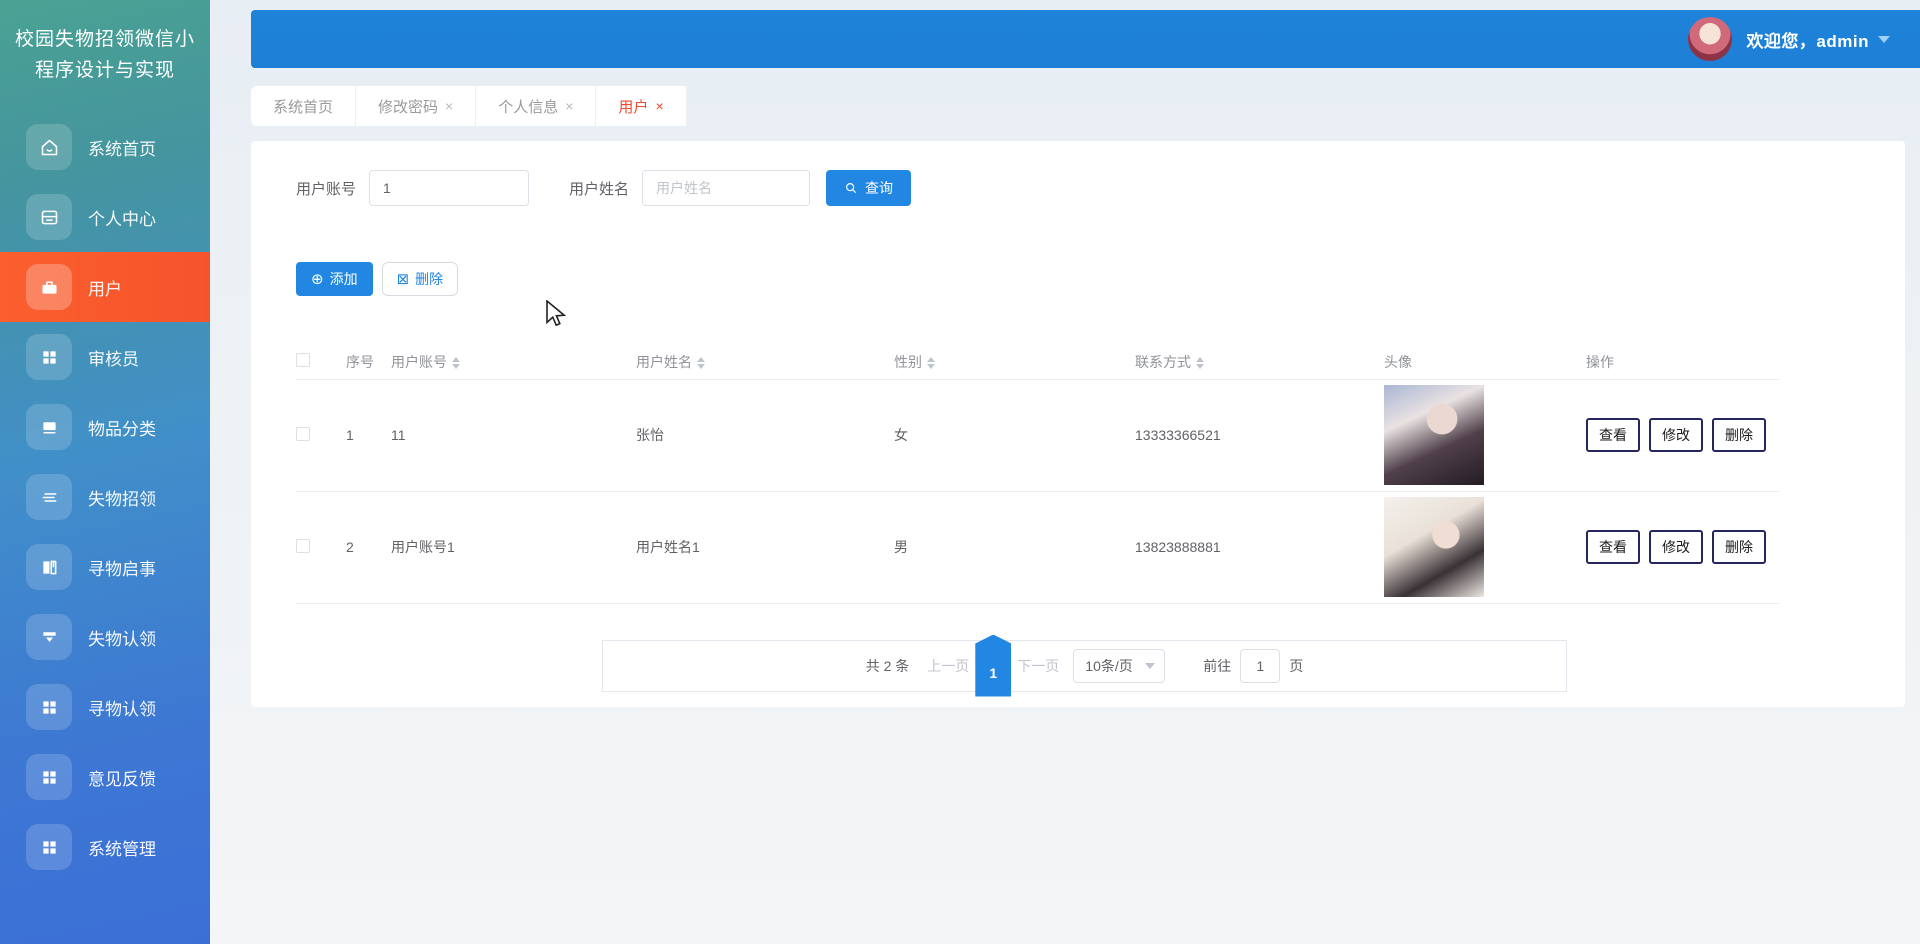 The width and height of the screenshot is (1920, 944). I want to click on table-header-row: 序号 用户账号 用户姓名 性别 联系方式 头像 操作, so click(1038, 362).